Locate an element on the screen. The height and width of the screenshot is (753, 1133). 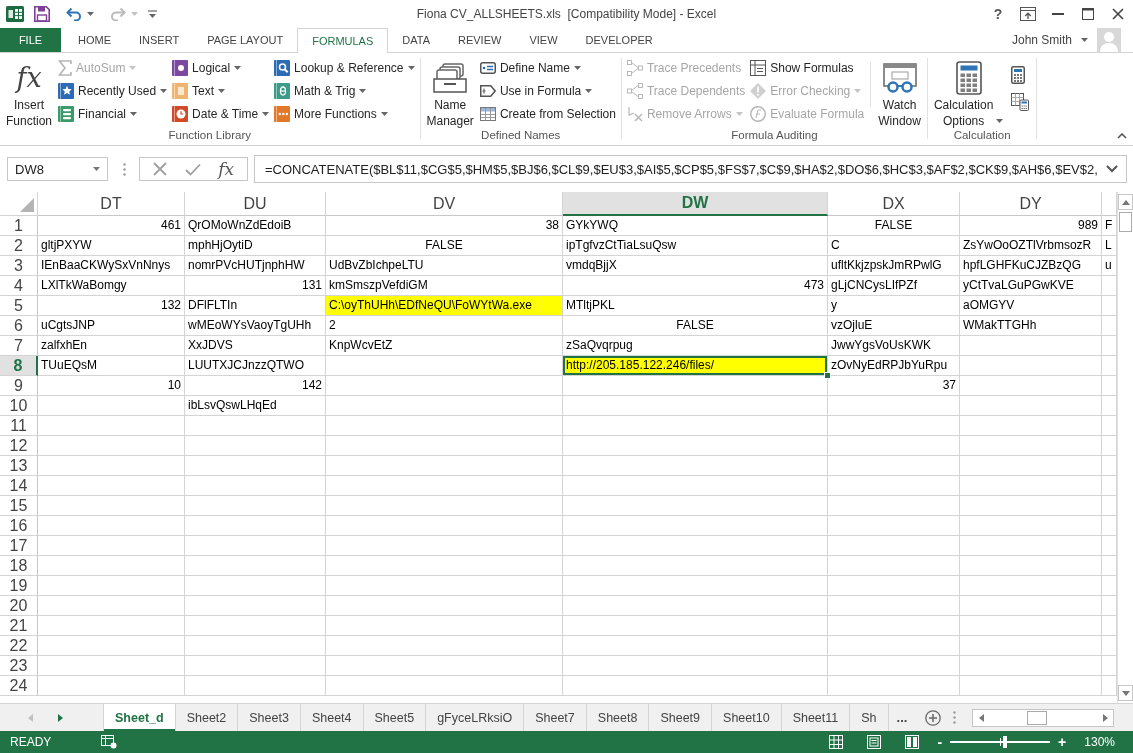
row-header: 13 is located at coordinates (19, 466).